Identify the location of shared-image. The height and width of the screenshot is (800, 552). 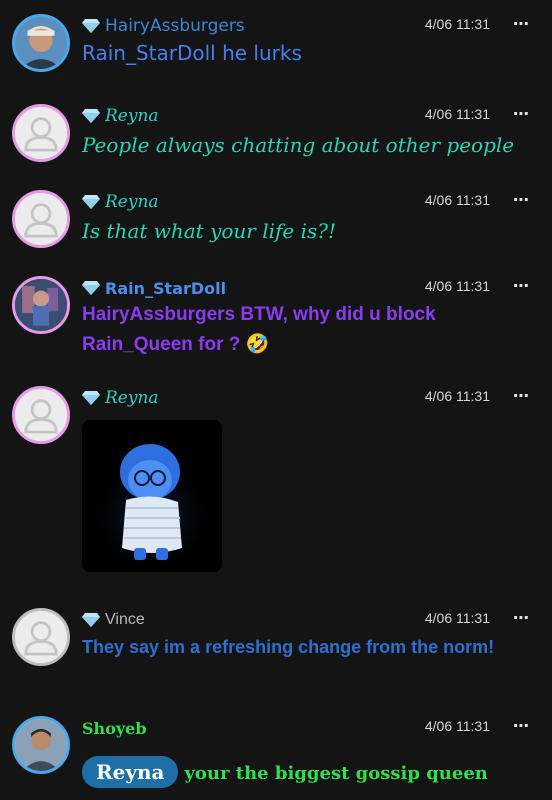
(152, 496).